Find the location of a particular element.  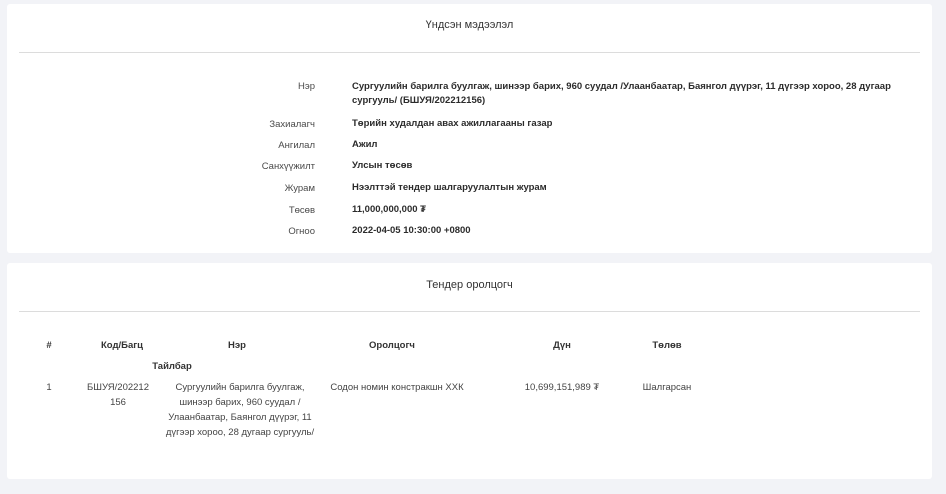

col-header-status: Төлөв is located at coordinates (667, 345).